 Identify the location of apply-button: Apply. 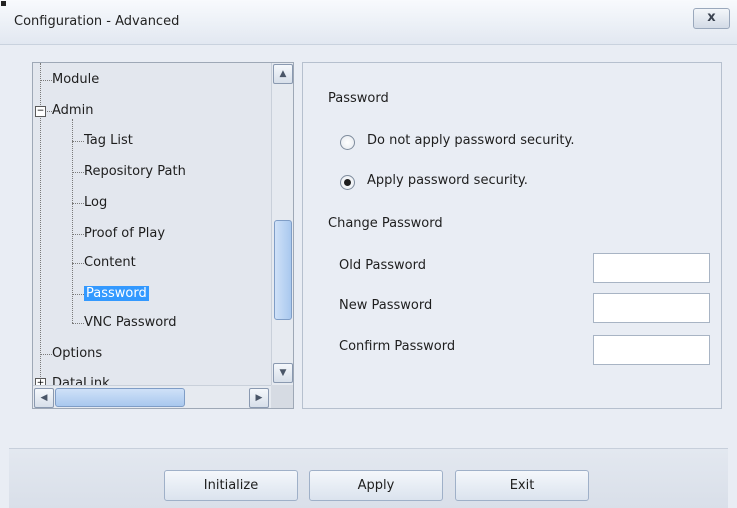
(376, 485).